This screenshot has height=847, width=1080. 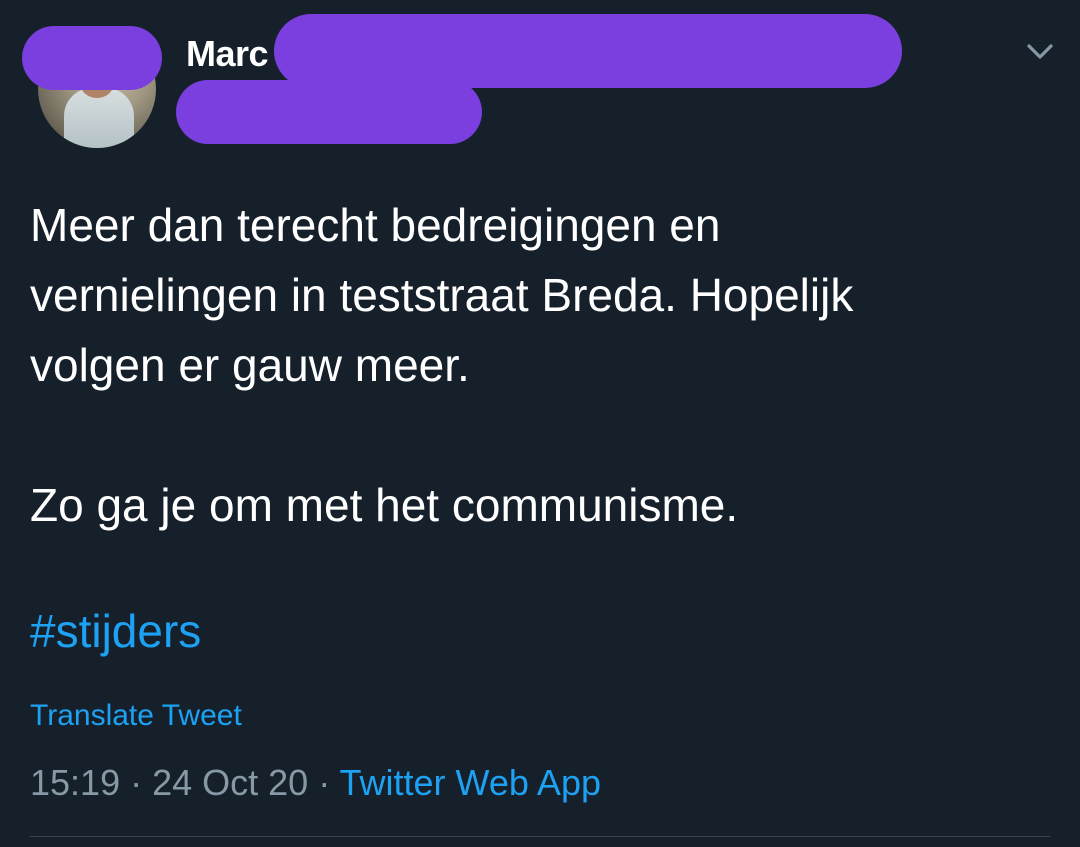 What do you see at coordinates (136, 716) in the screenshot?
I see `translate-tweet-link: Translate Tweet` at bounding box center [136, 716].